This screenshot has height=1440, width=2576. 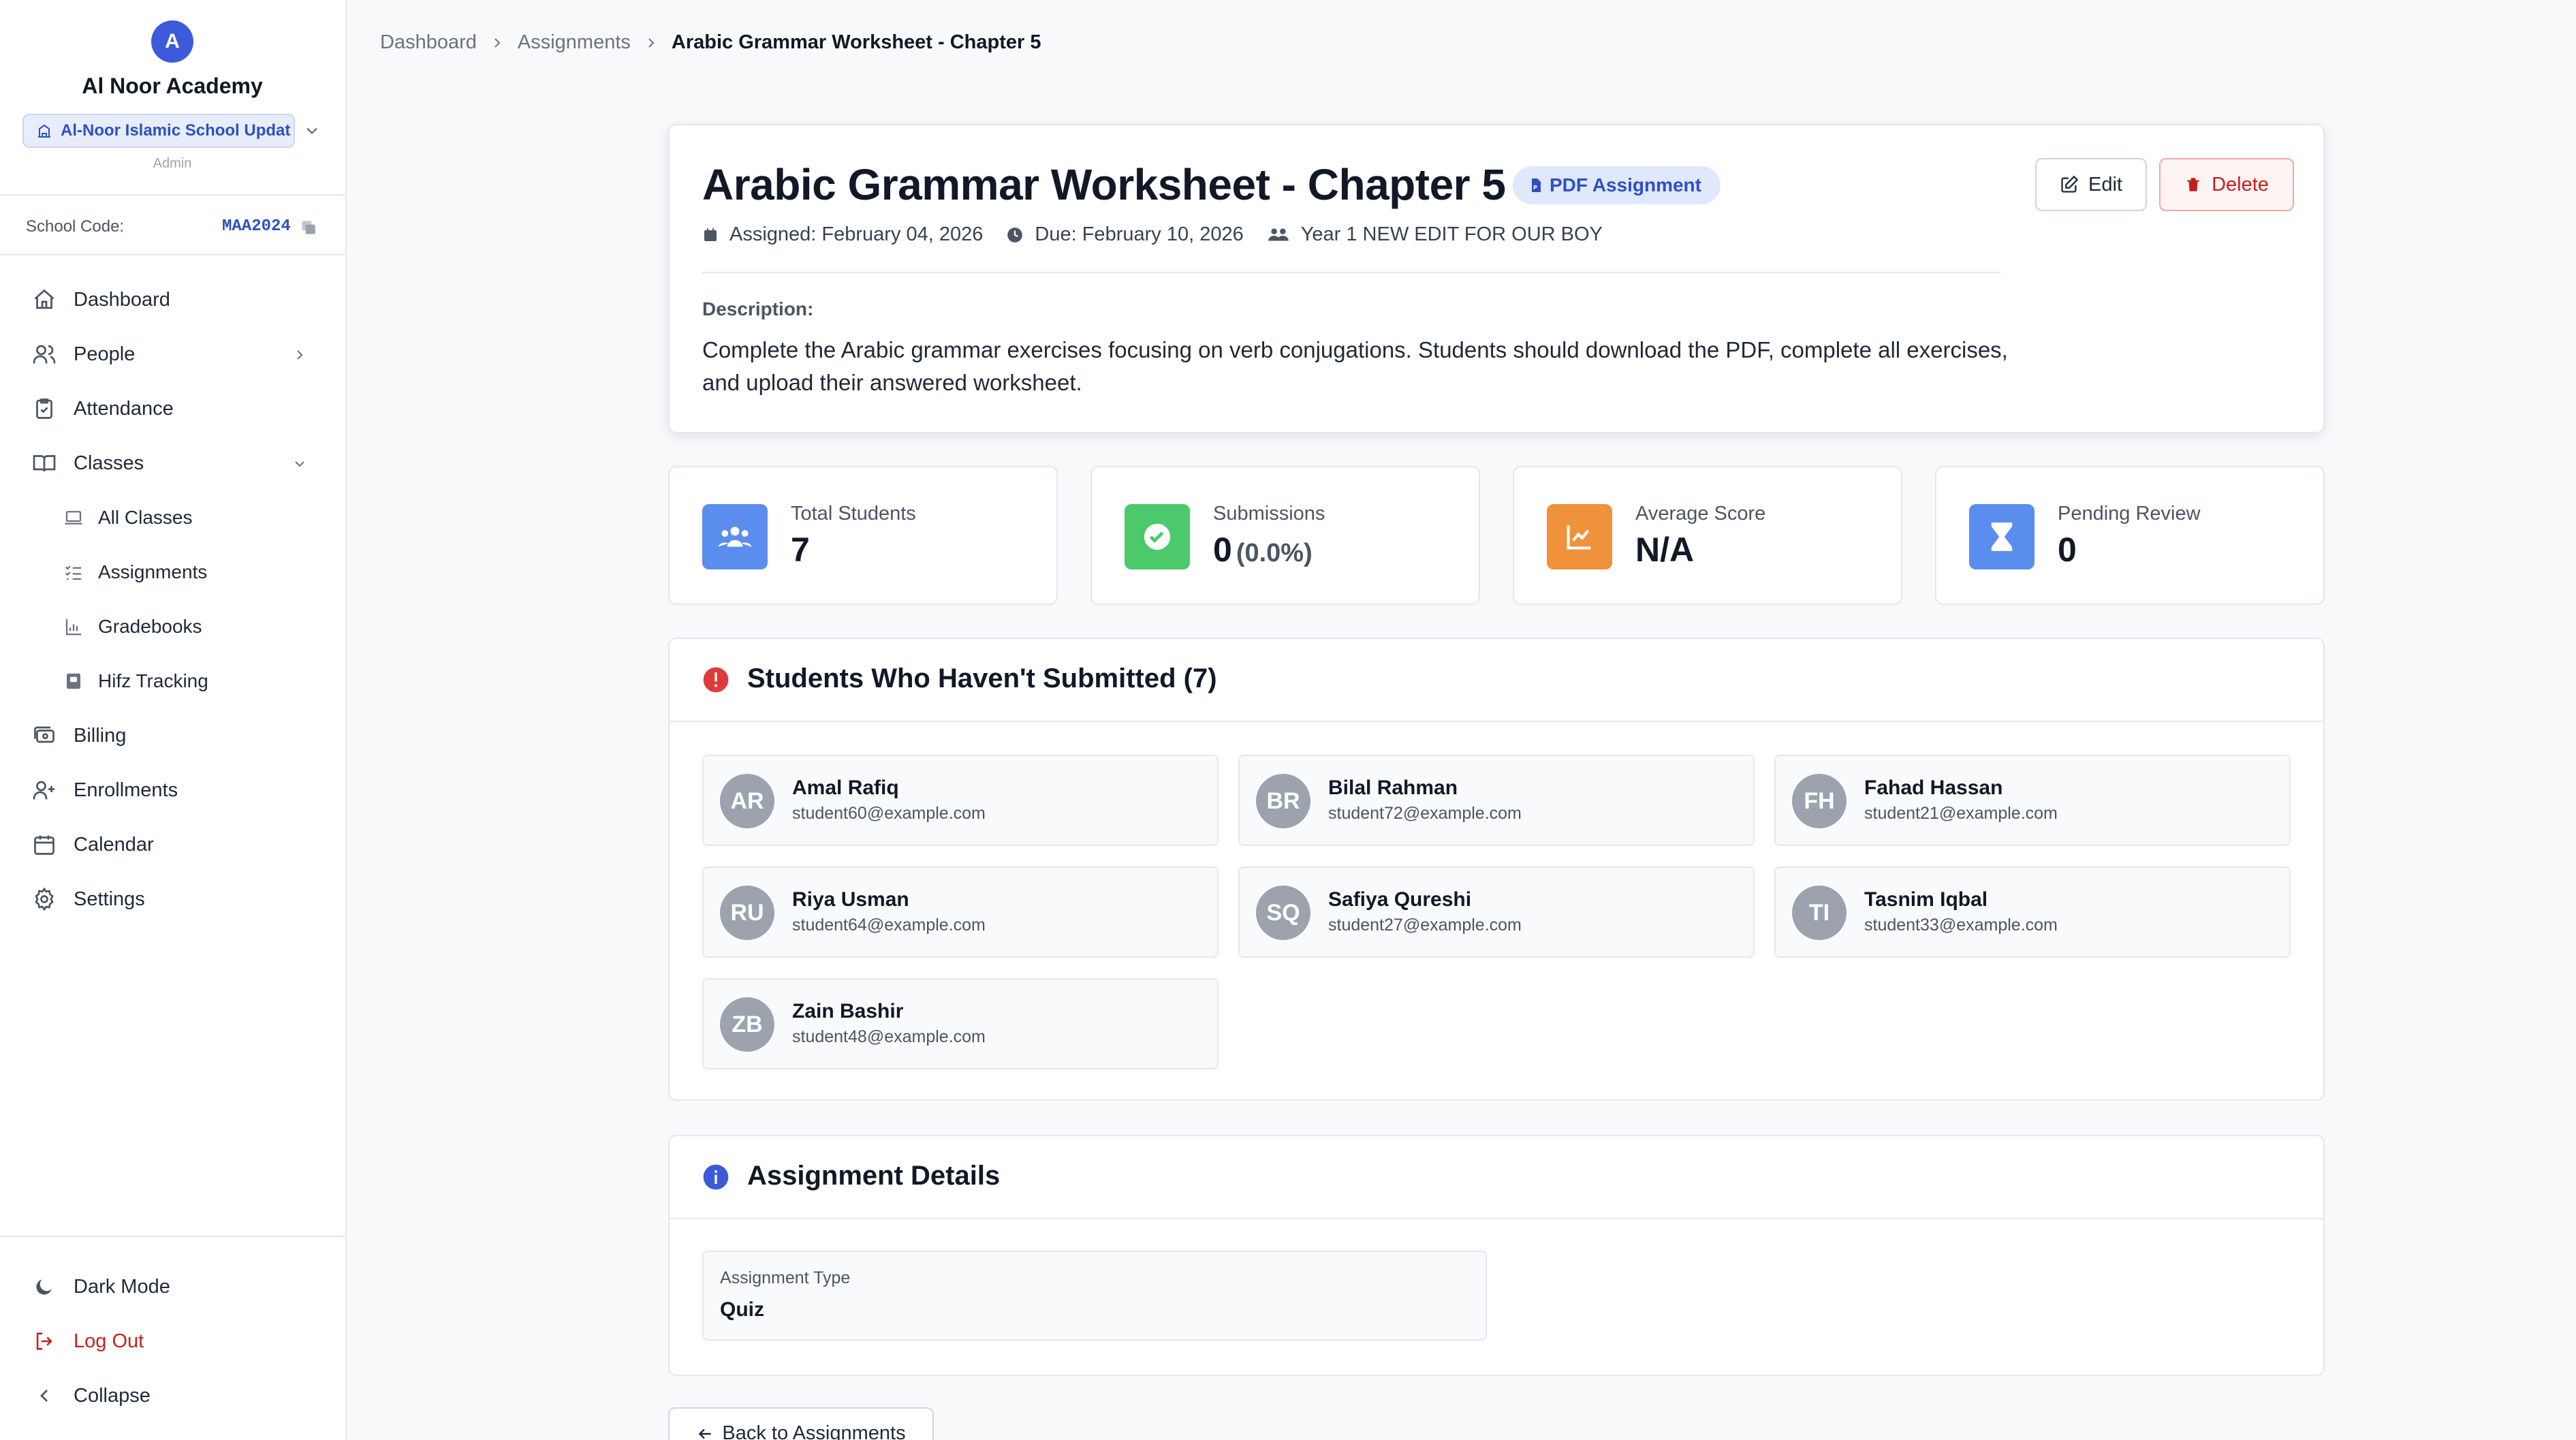 I want to click on sidebar-item-label: Classes, so click(x=109, y=463).